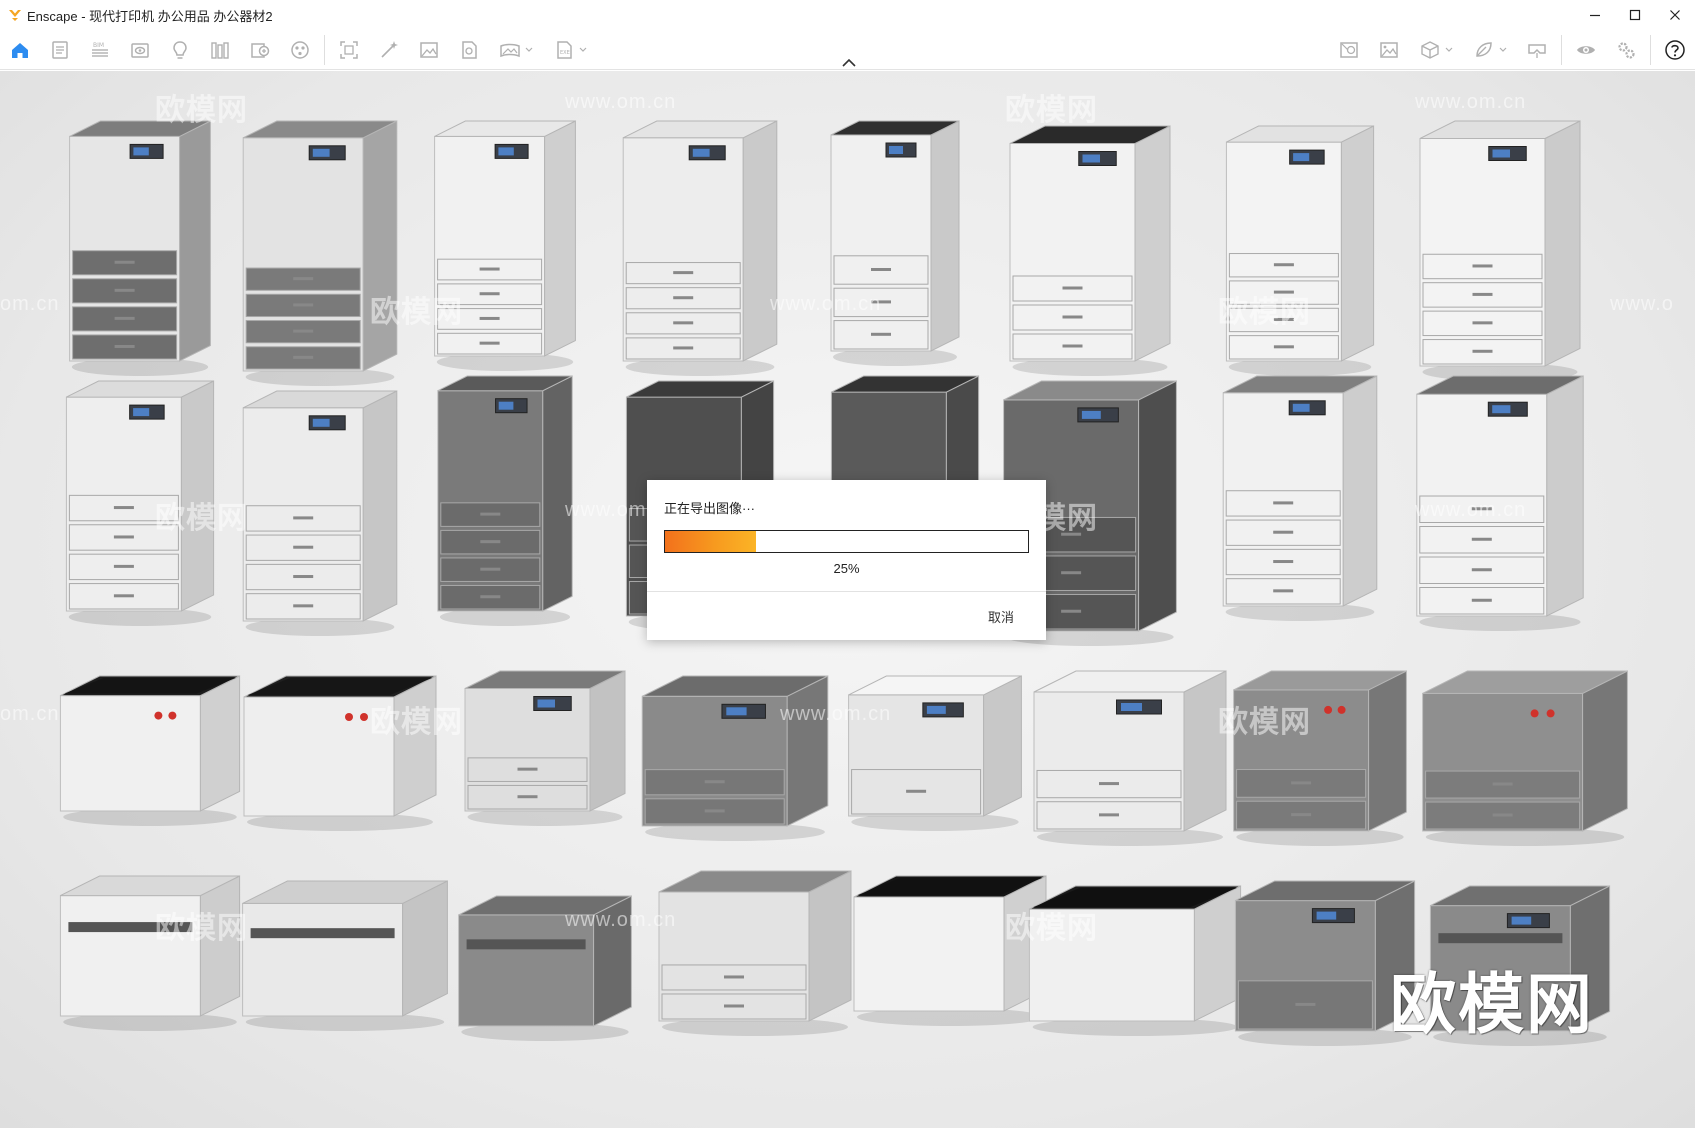 The height and width of the screenshot is (1128, 1695). I want to click on export-dropdown: EXE, so click(570, 50).